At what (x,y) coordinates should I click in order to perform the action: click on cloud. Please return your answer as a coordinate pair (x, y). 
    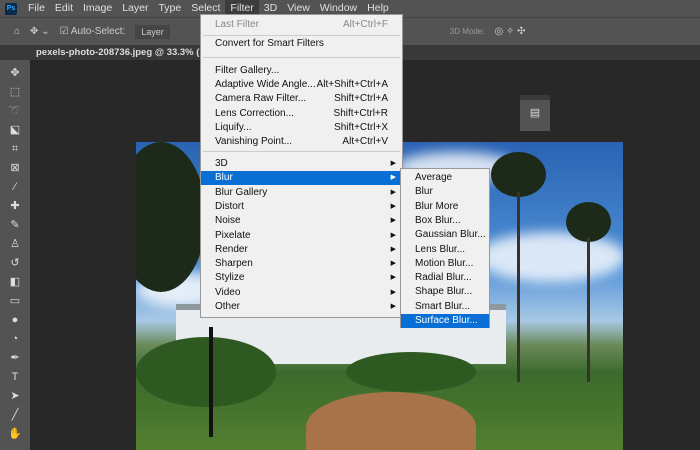
    Looking at the image, I should click on (549, 257).